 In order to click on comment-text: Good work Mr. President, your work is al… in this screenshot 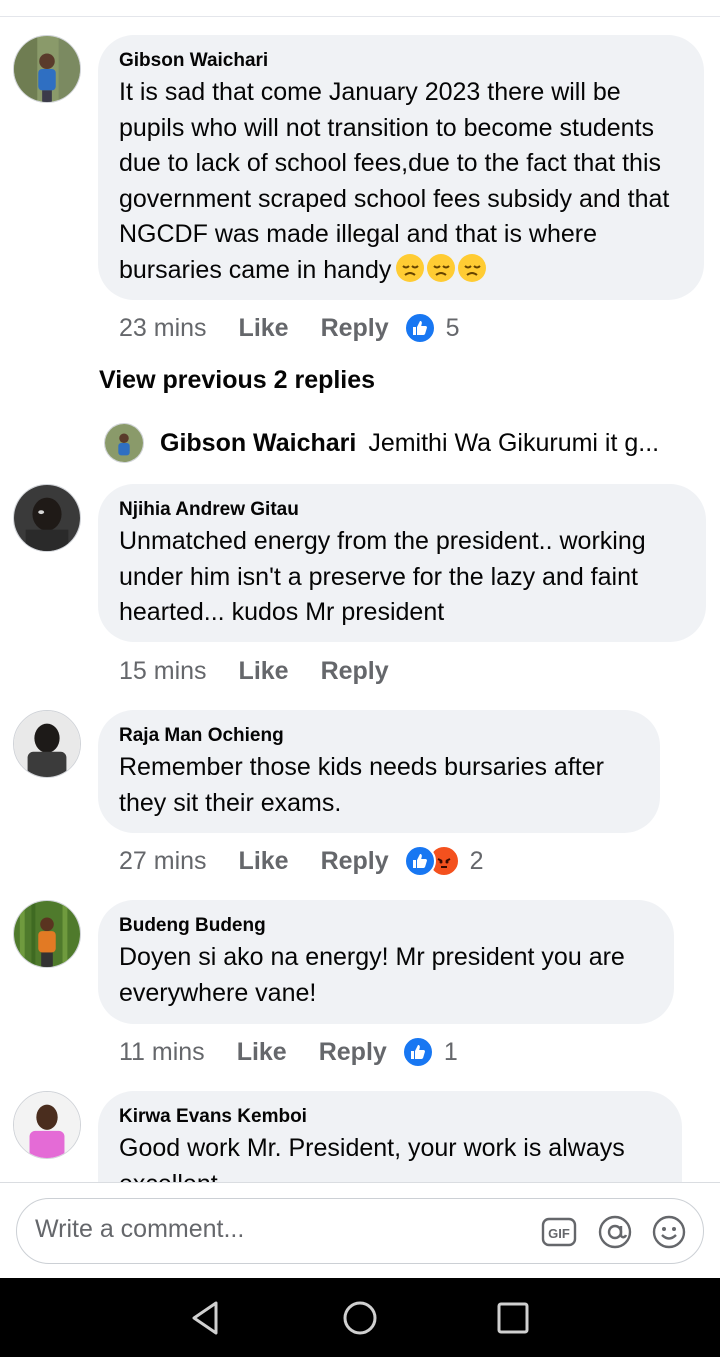, I will do `click(372, 1158)`.